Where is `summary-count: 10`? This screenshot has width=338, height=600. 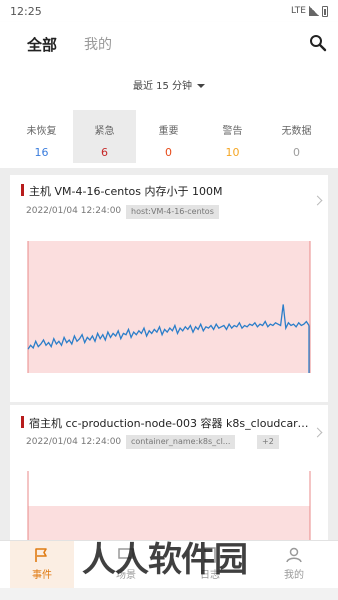 summary-count: 10 is located at coordinates (232, 152).